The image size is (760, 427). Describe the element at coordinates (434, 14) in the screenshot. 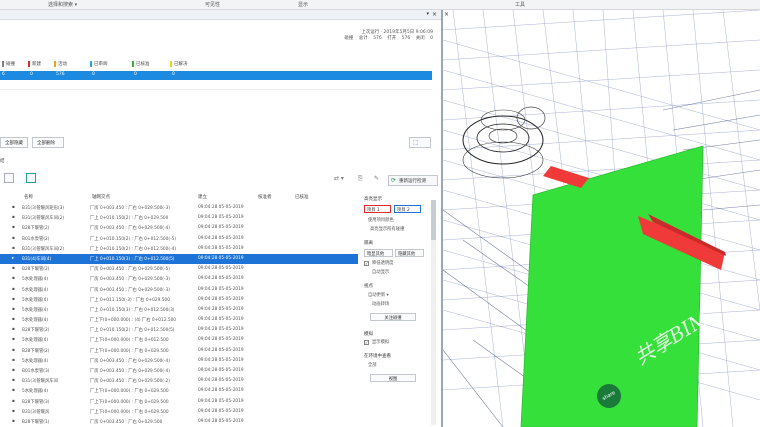

I see `close-icon: ×` at that location.